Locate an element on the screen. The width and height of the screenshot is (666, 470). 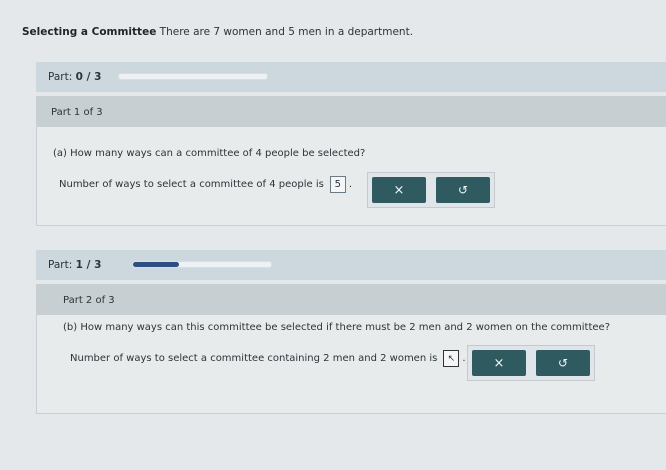
part-progress-label: Part: 0 / 3 is located at coordinates (75, 77).